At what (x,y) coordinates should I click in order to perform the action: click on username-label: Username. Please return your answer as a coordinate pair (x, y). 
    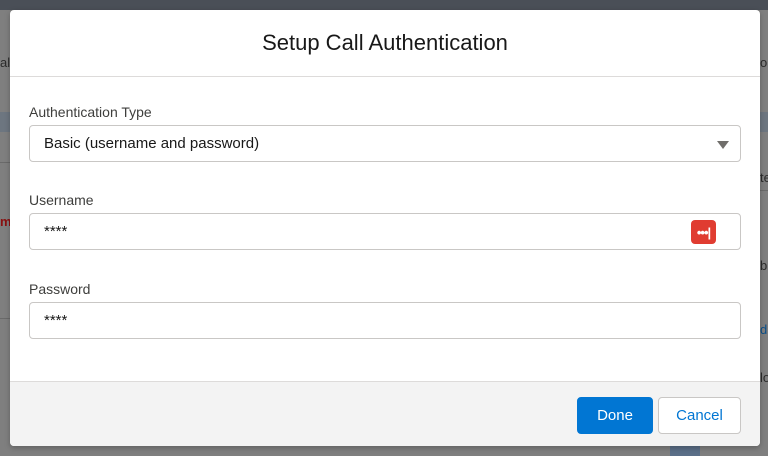
    Looking at the image, I should click on (61, 200).